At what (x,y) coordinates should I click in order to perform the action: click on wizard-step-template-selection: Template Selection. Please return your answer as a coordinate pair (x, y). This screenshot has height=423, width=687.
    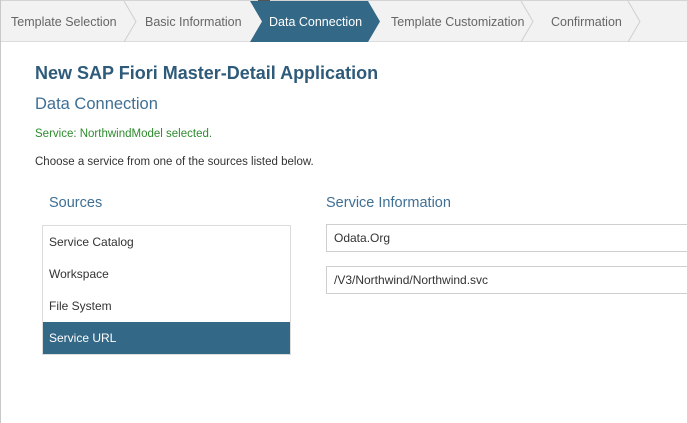
    Looking at the image, I should click on (64, 21).